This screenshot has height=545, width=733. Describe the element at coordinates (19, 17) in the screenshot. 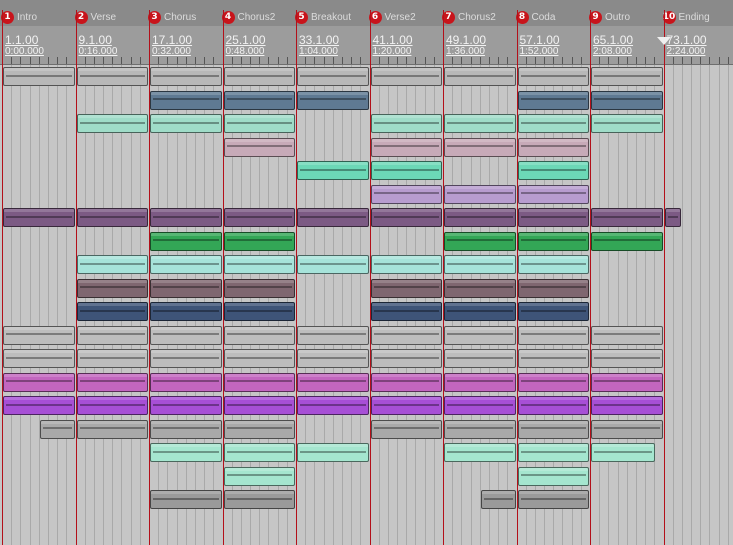

I see `marker-1: 1 Intro` at that location.